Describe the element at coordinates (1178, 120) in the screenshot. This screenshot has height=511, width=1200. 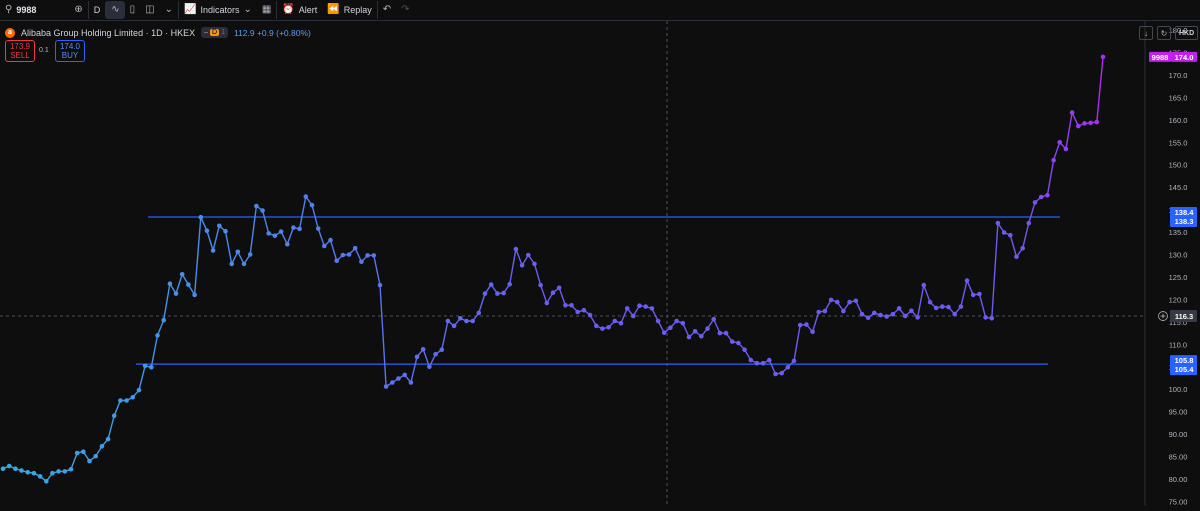
I see `price-tick-label: 160.0` at that location.